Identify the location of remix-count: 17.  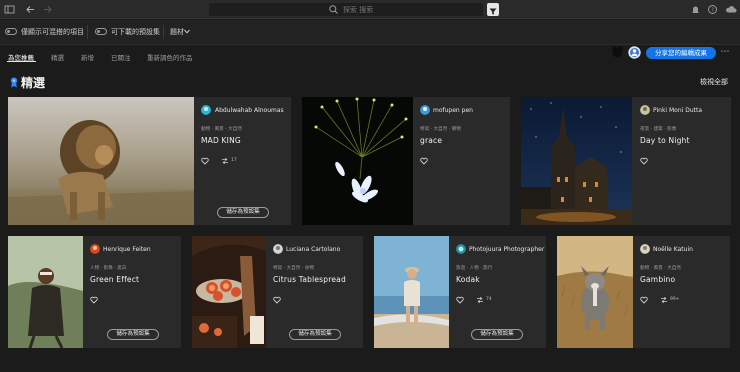
(234, 160).